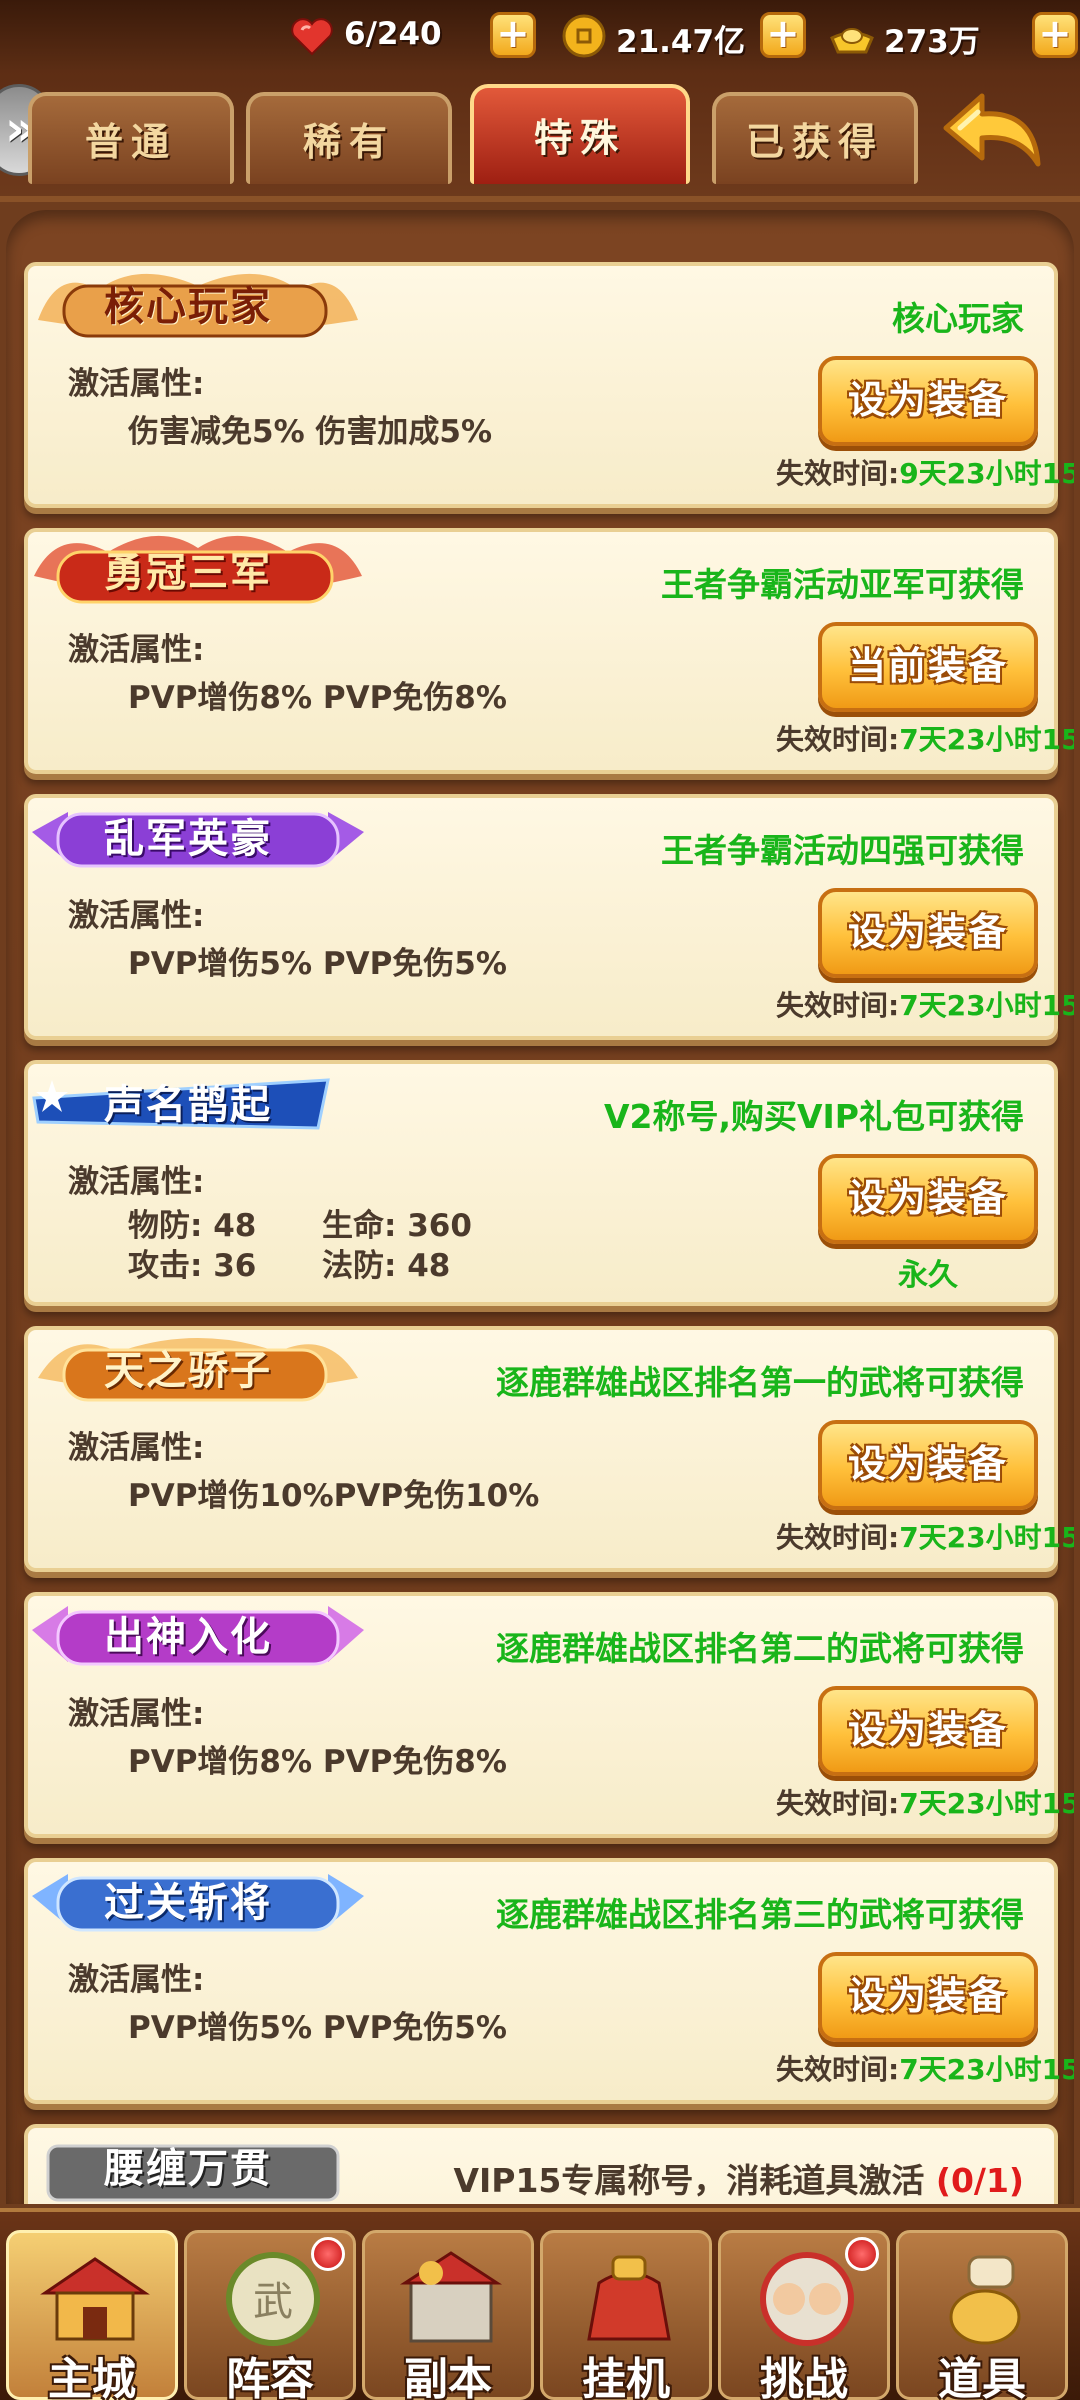  I want to click on title-source: V2称号,购买VIP礼包可获得, so click(813, 1116).